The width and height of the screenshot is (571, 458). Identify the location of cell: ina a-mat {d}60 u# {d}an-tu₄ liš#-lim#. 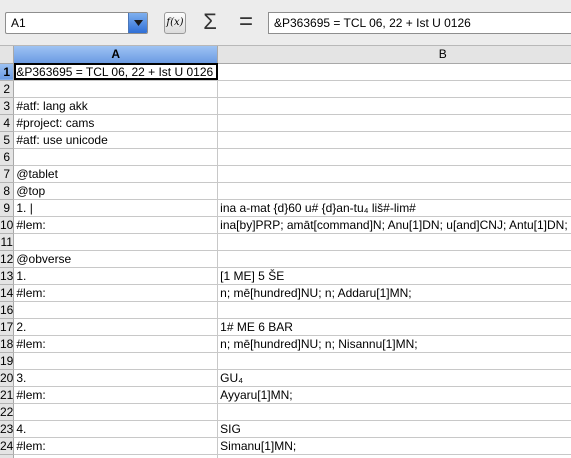
(394, 208).